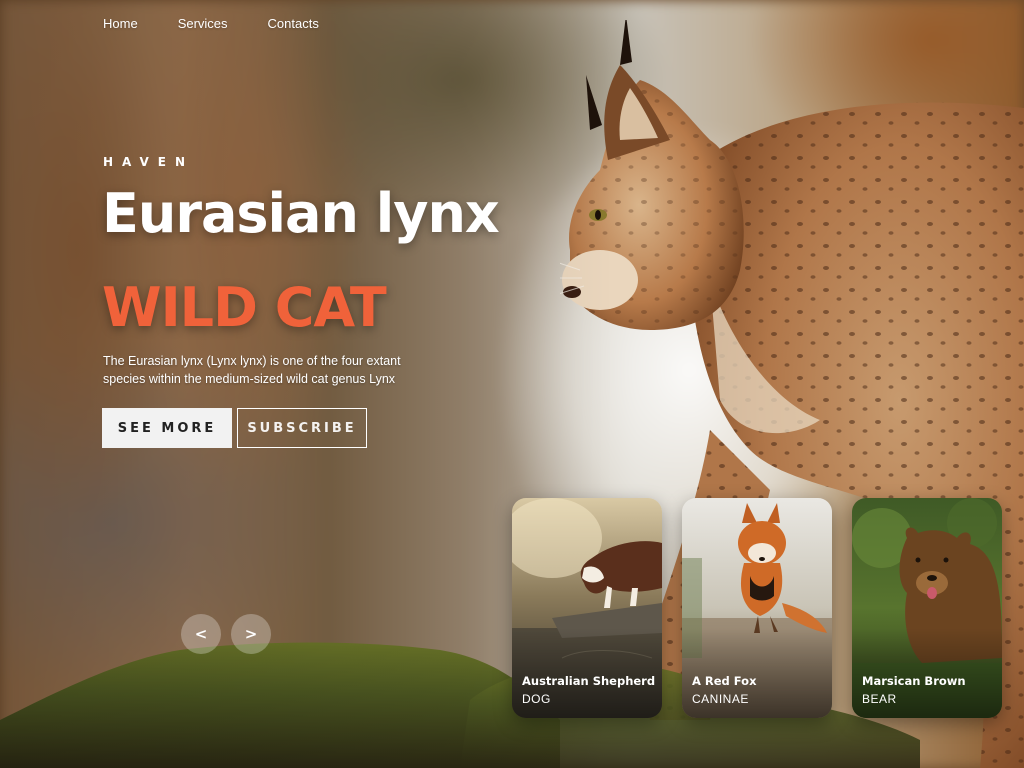  I want to click on card-red-fox: A Red Fox CANINAE, so click(757, 608).